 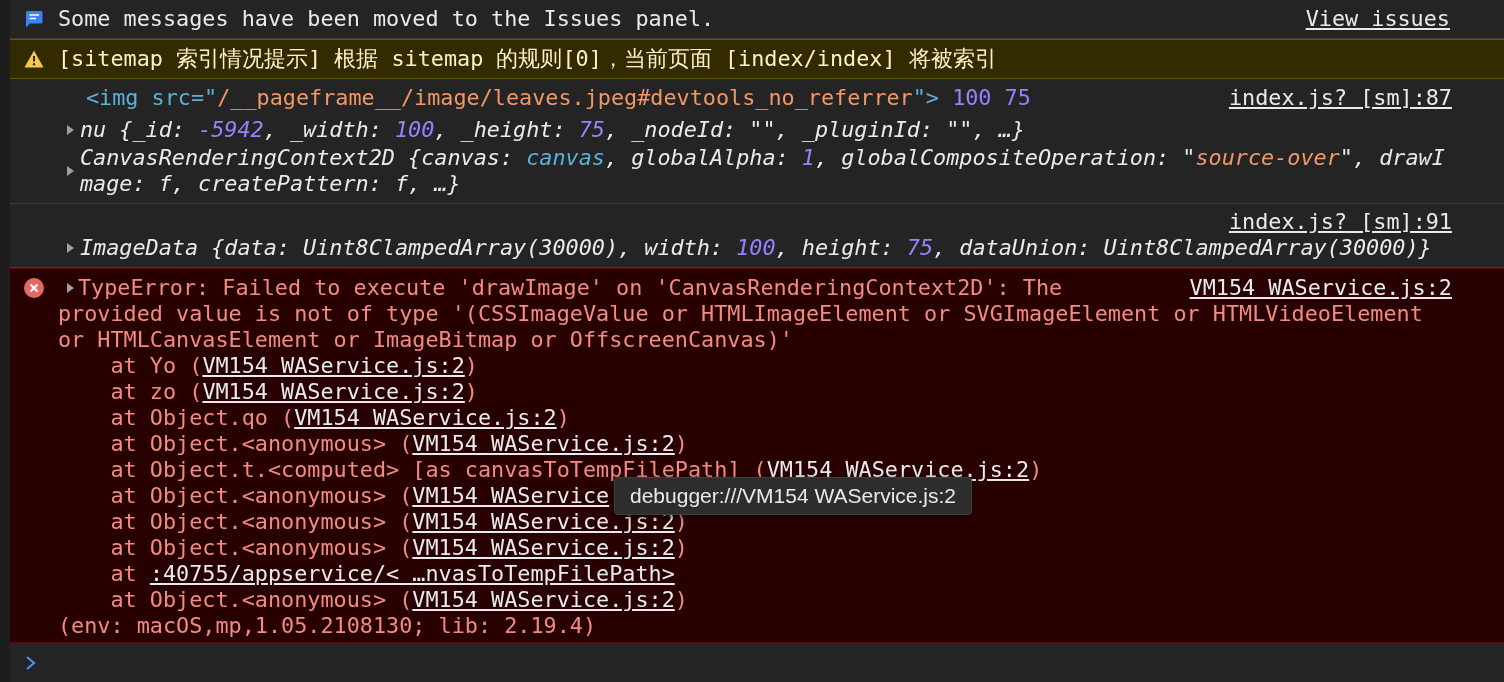 I want to click on object-preview: nu {_id: -5942, _width: 100, _height: 75, _nodeId: "", _pluginId: "", …}, so click(x=553, y=130).